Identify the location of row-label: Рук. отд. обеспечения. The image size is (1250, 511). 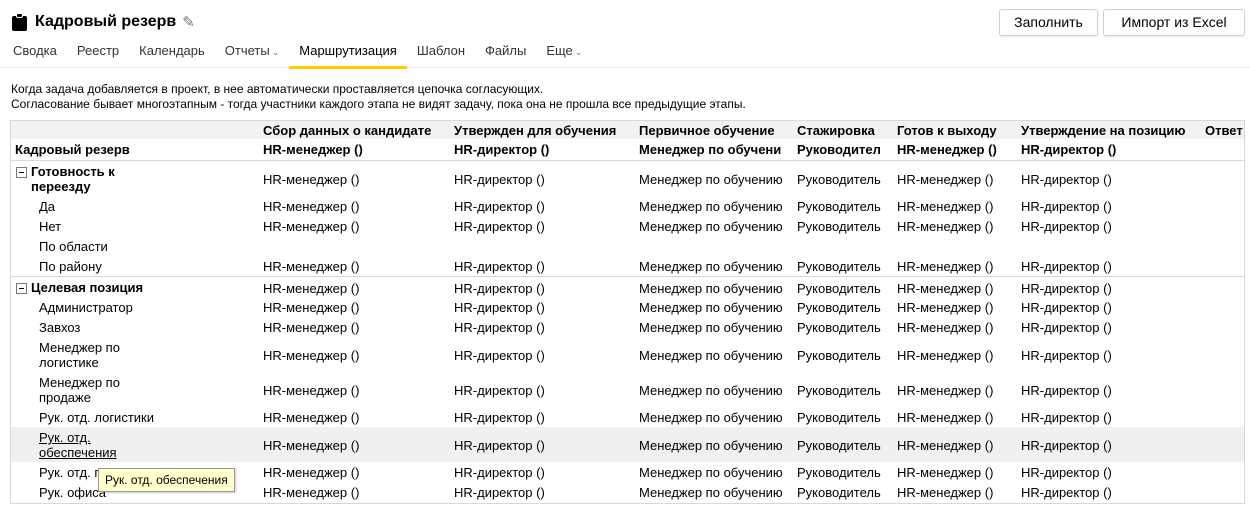
(78, 445).